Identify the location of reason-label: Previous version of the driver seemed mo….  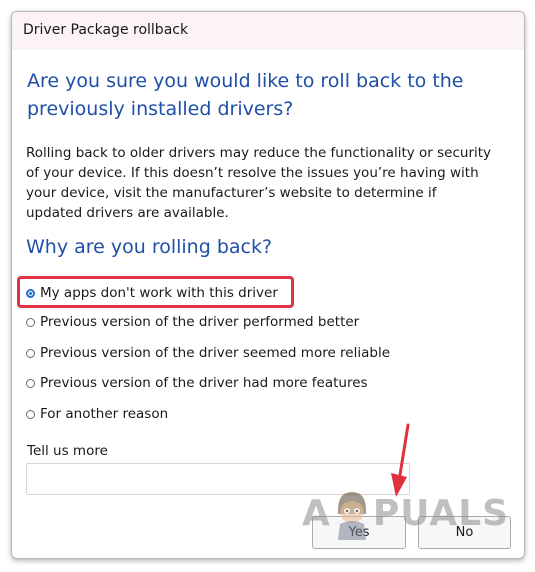
(215, 353).